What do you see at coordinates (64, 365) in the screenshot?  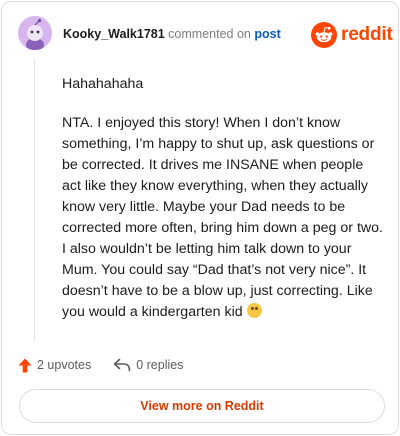 I see `upvote-count: 2 upvotes` at bounding box center [64, 365].